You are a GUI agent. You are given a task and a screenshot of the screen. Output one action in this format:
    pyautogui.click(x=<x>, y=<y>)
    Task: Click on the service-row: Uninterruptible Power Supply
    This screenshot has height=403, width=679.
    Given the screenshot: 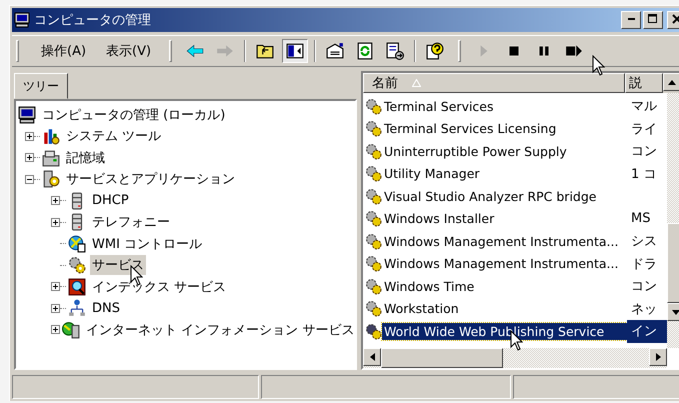 What is the action you would take?
    pyautogui.click(x=504, y=151)
    